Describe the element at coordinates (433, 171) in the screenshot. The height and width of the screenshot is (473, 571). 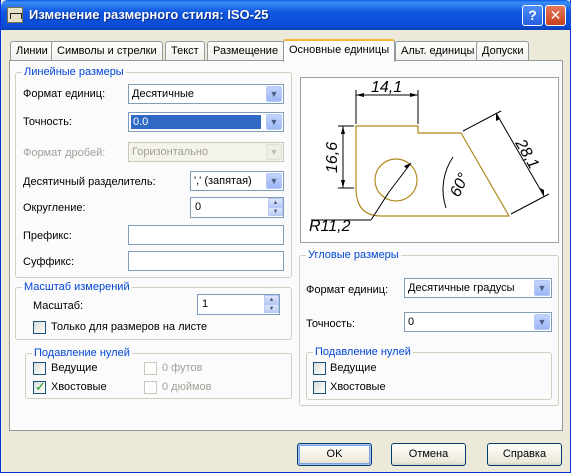
I see `part-outline` at that location.